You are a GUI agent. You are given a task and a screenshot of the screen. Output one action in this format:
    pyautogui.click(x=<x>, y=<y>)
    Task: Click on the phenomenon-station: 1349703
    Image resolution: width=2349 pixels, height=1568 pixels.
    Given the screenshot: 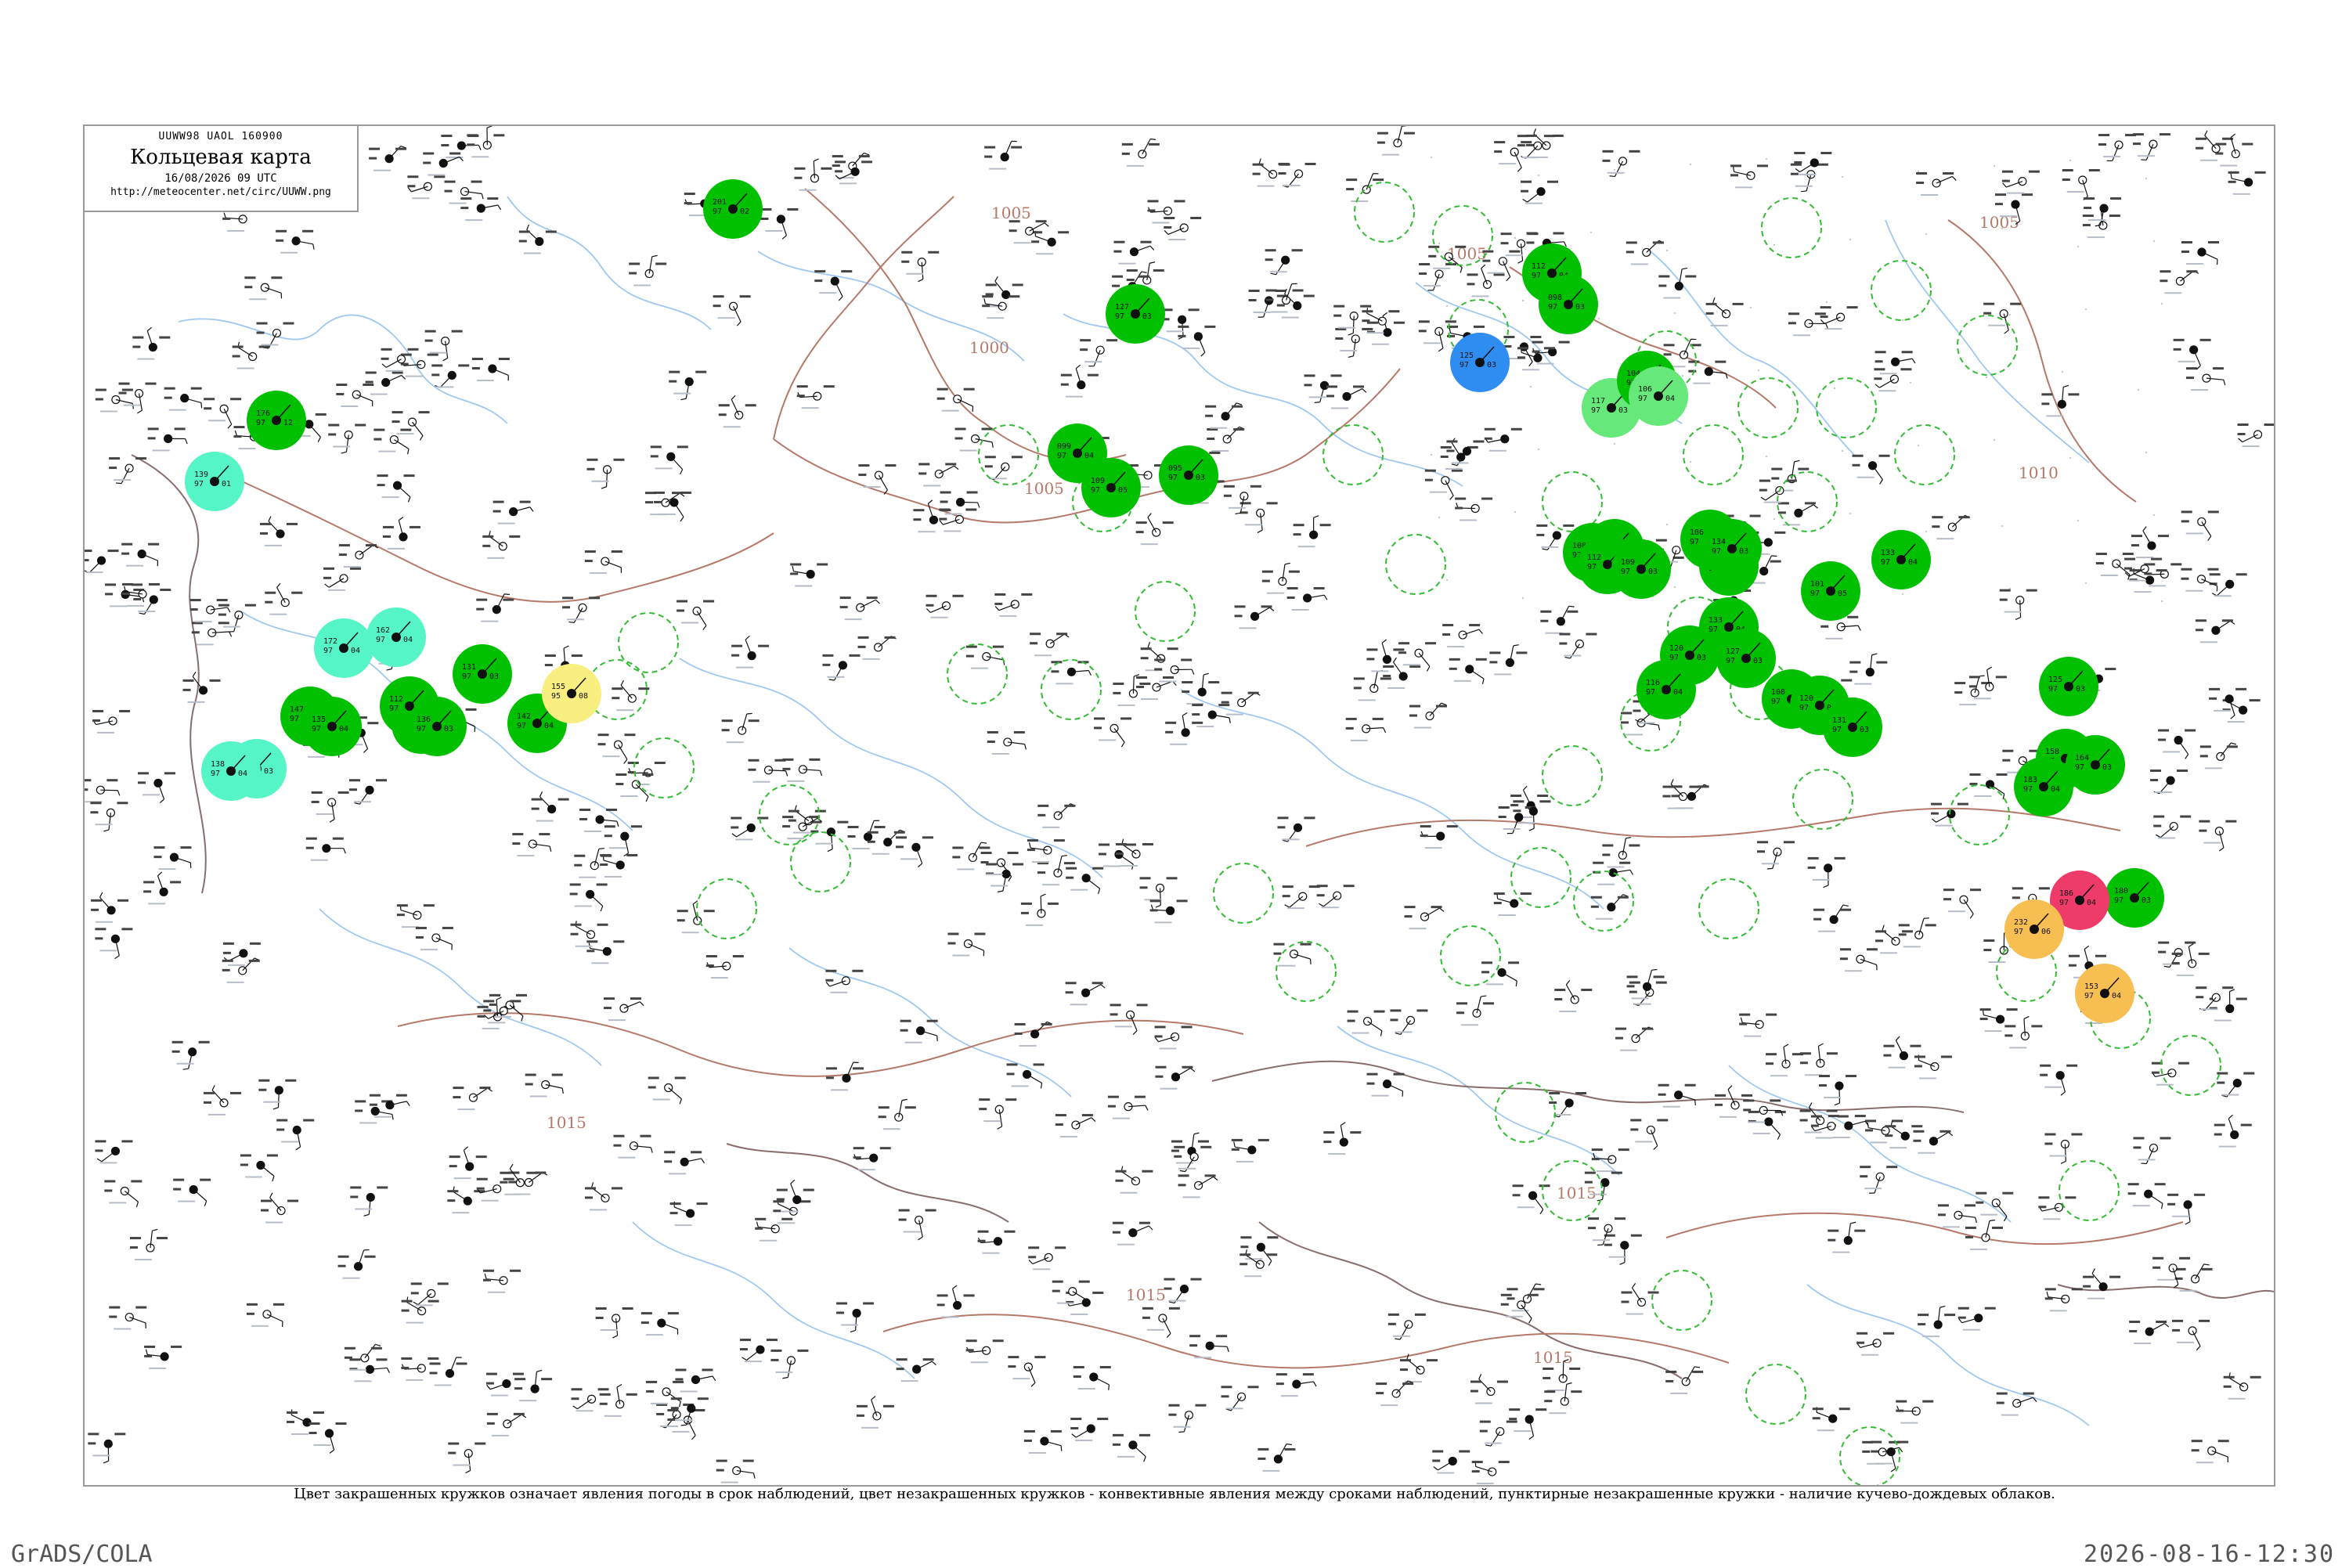 What is the action you would take?
    pyautogui.click(x=1732, y=549)
    